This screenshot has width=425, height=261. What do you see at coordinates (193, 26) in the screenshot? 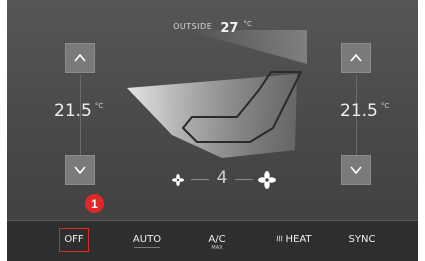
I see `outside-label: OUTSIDE` at bounding box center [193, 26].